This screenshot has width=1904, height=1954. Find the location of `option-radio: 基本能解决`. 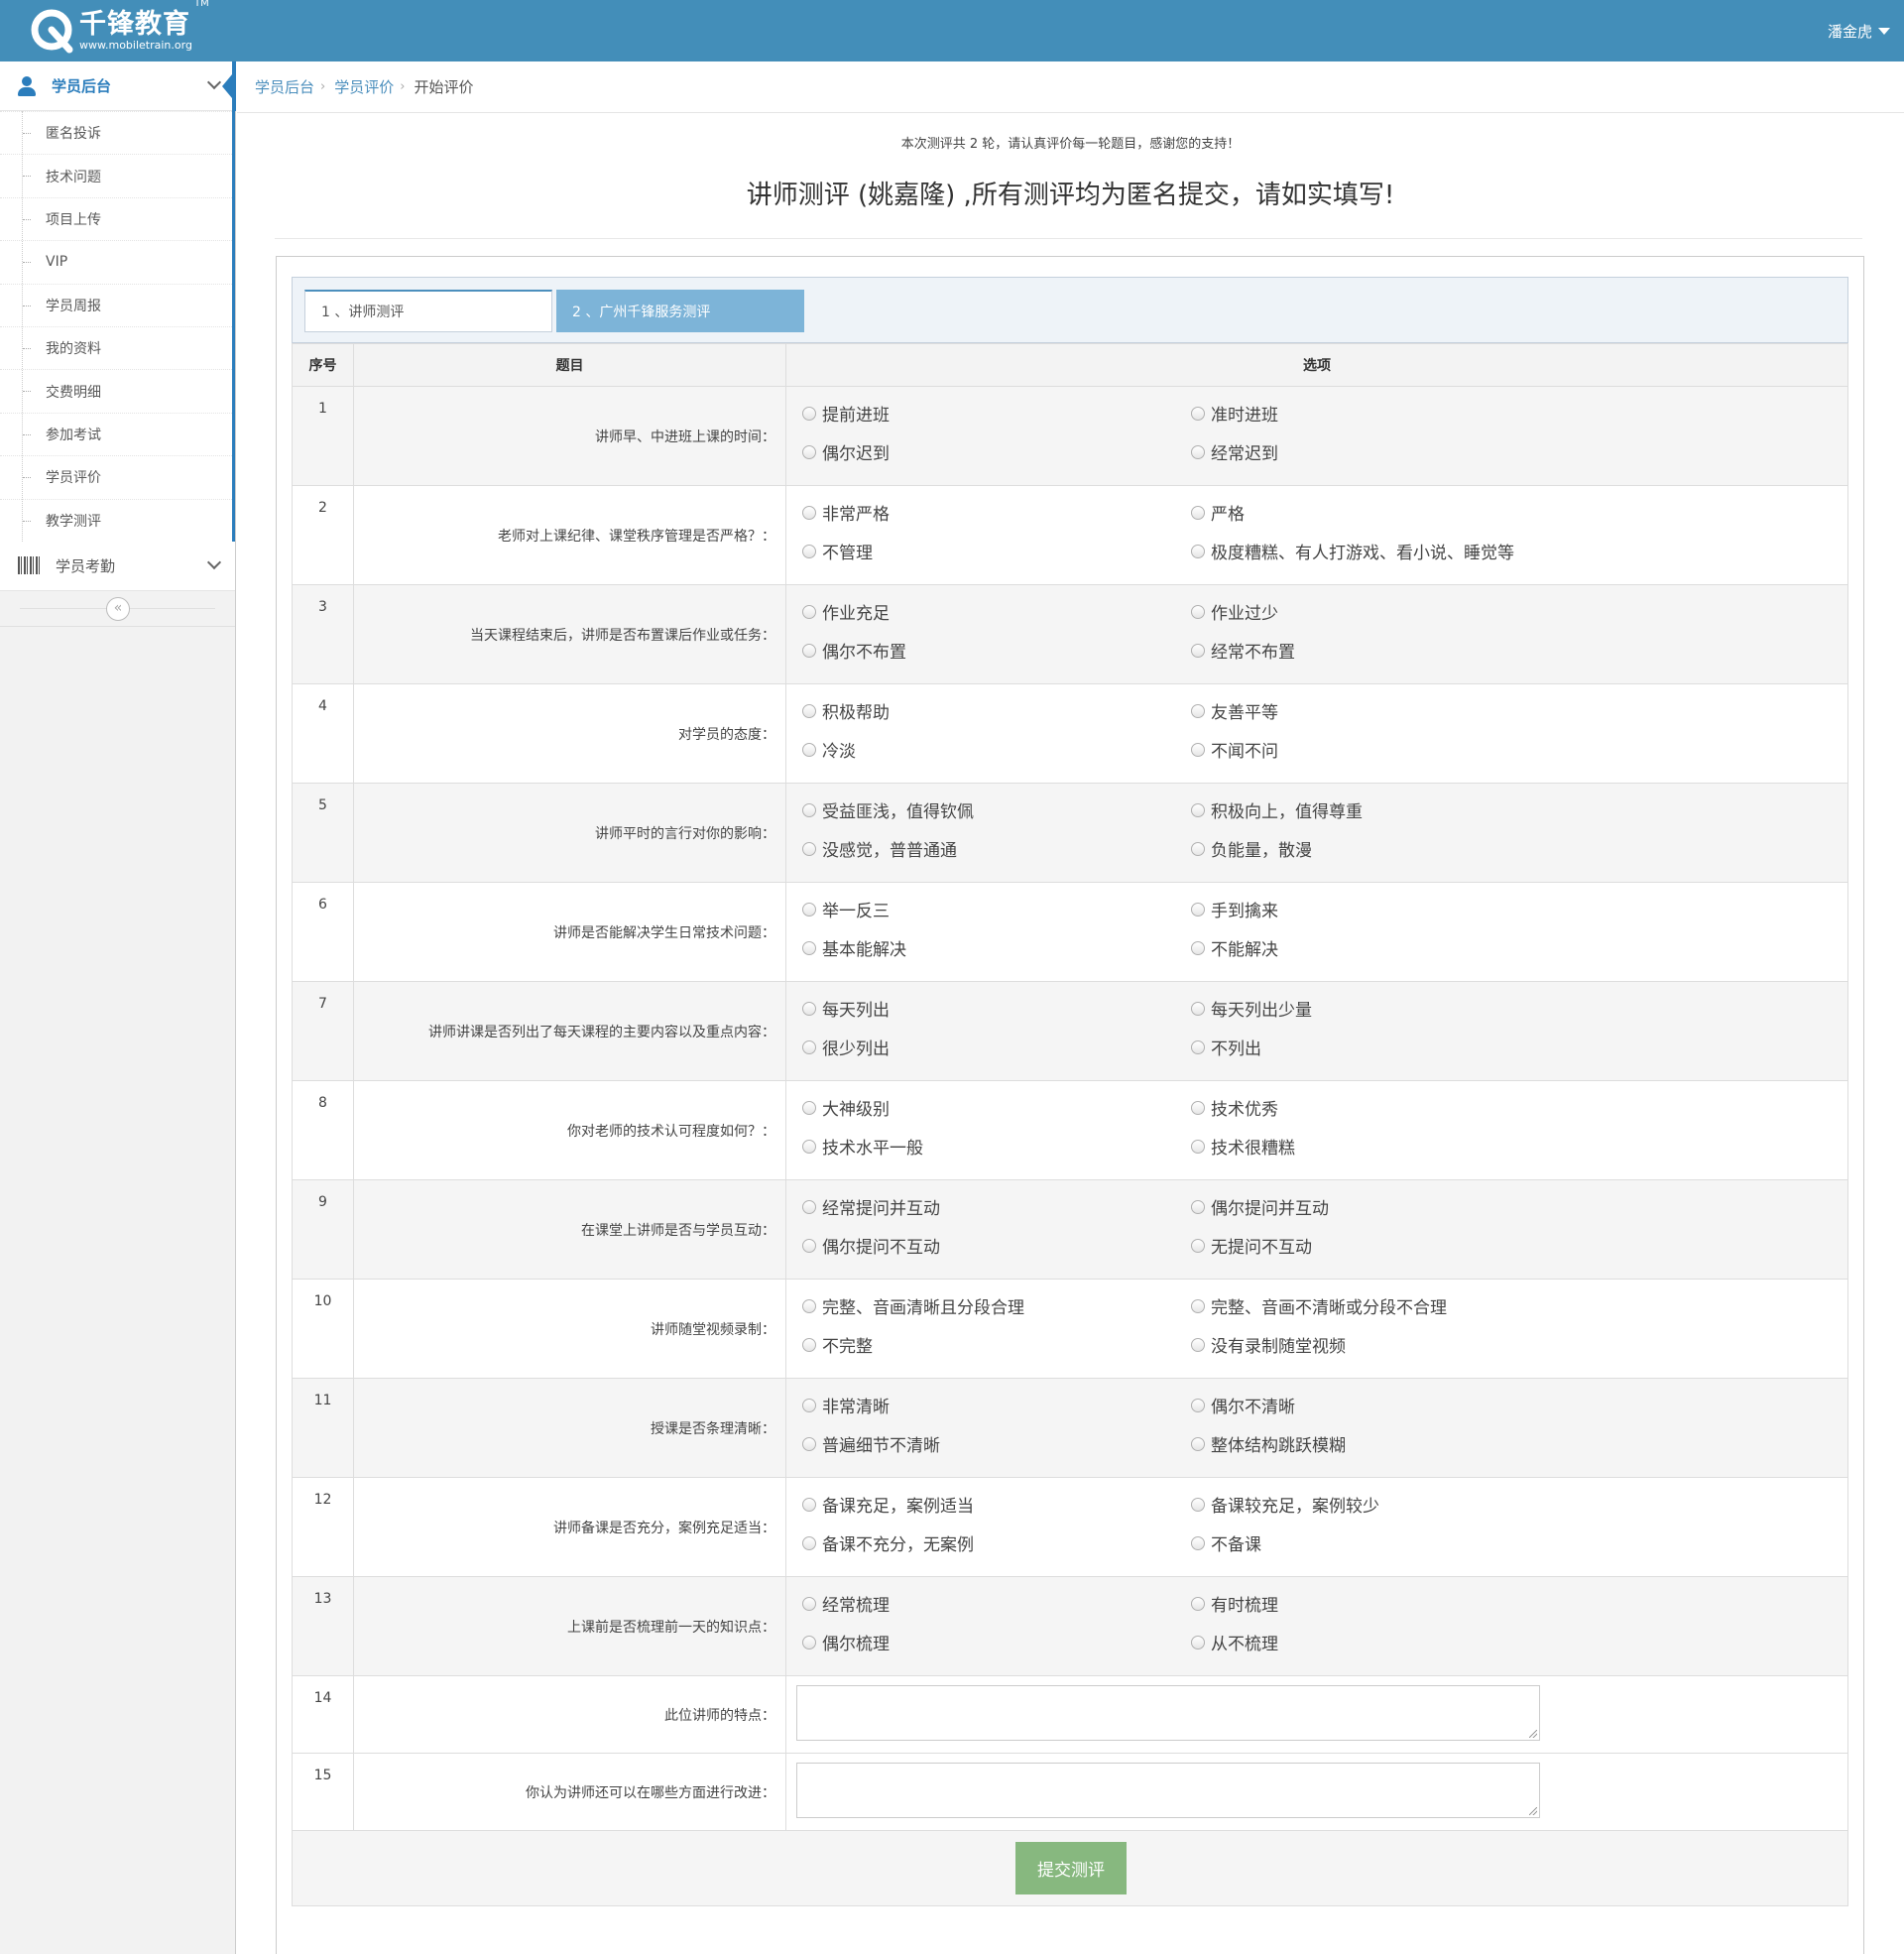

option-radio: 基本能解决 is located at coordinates (996, 947).